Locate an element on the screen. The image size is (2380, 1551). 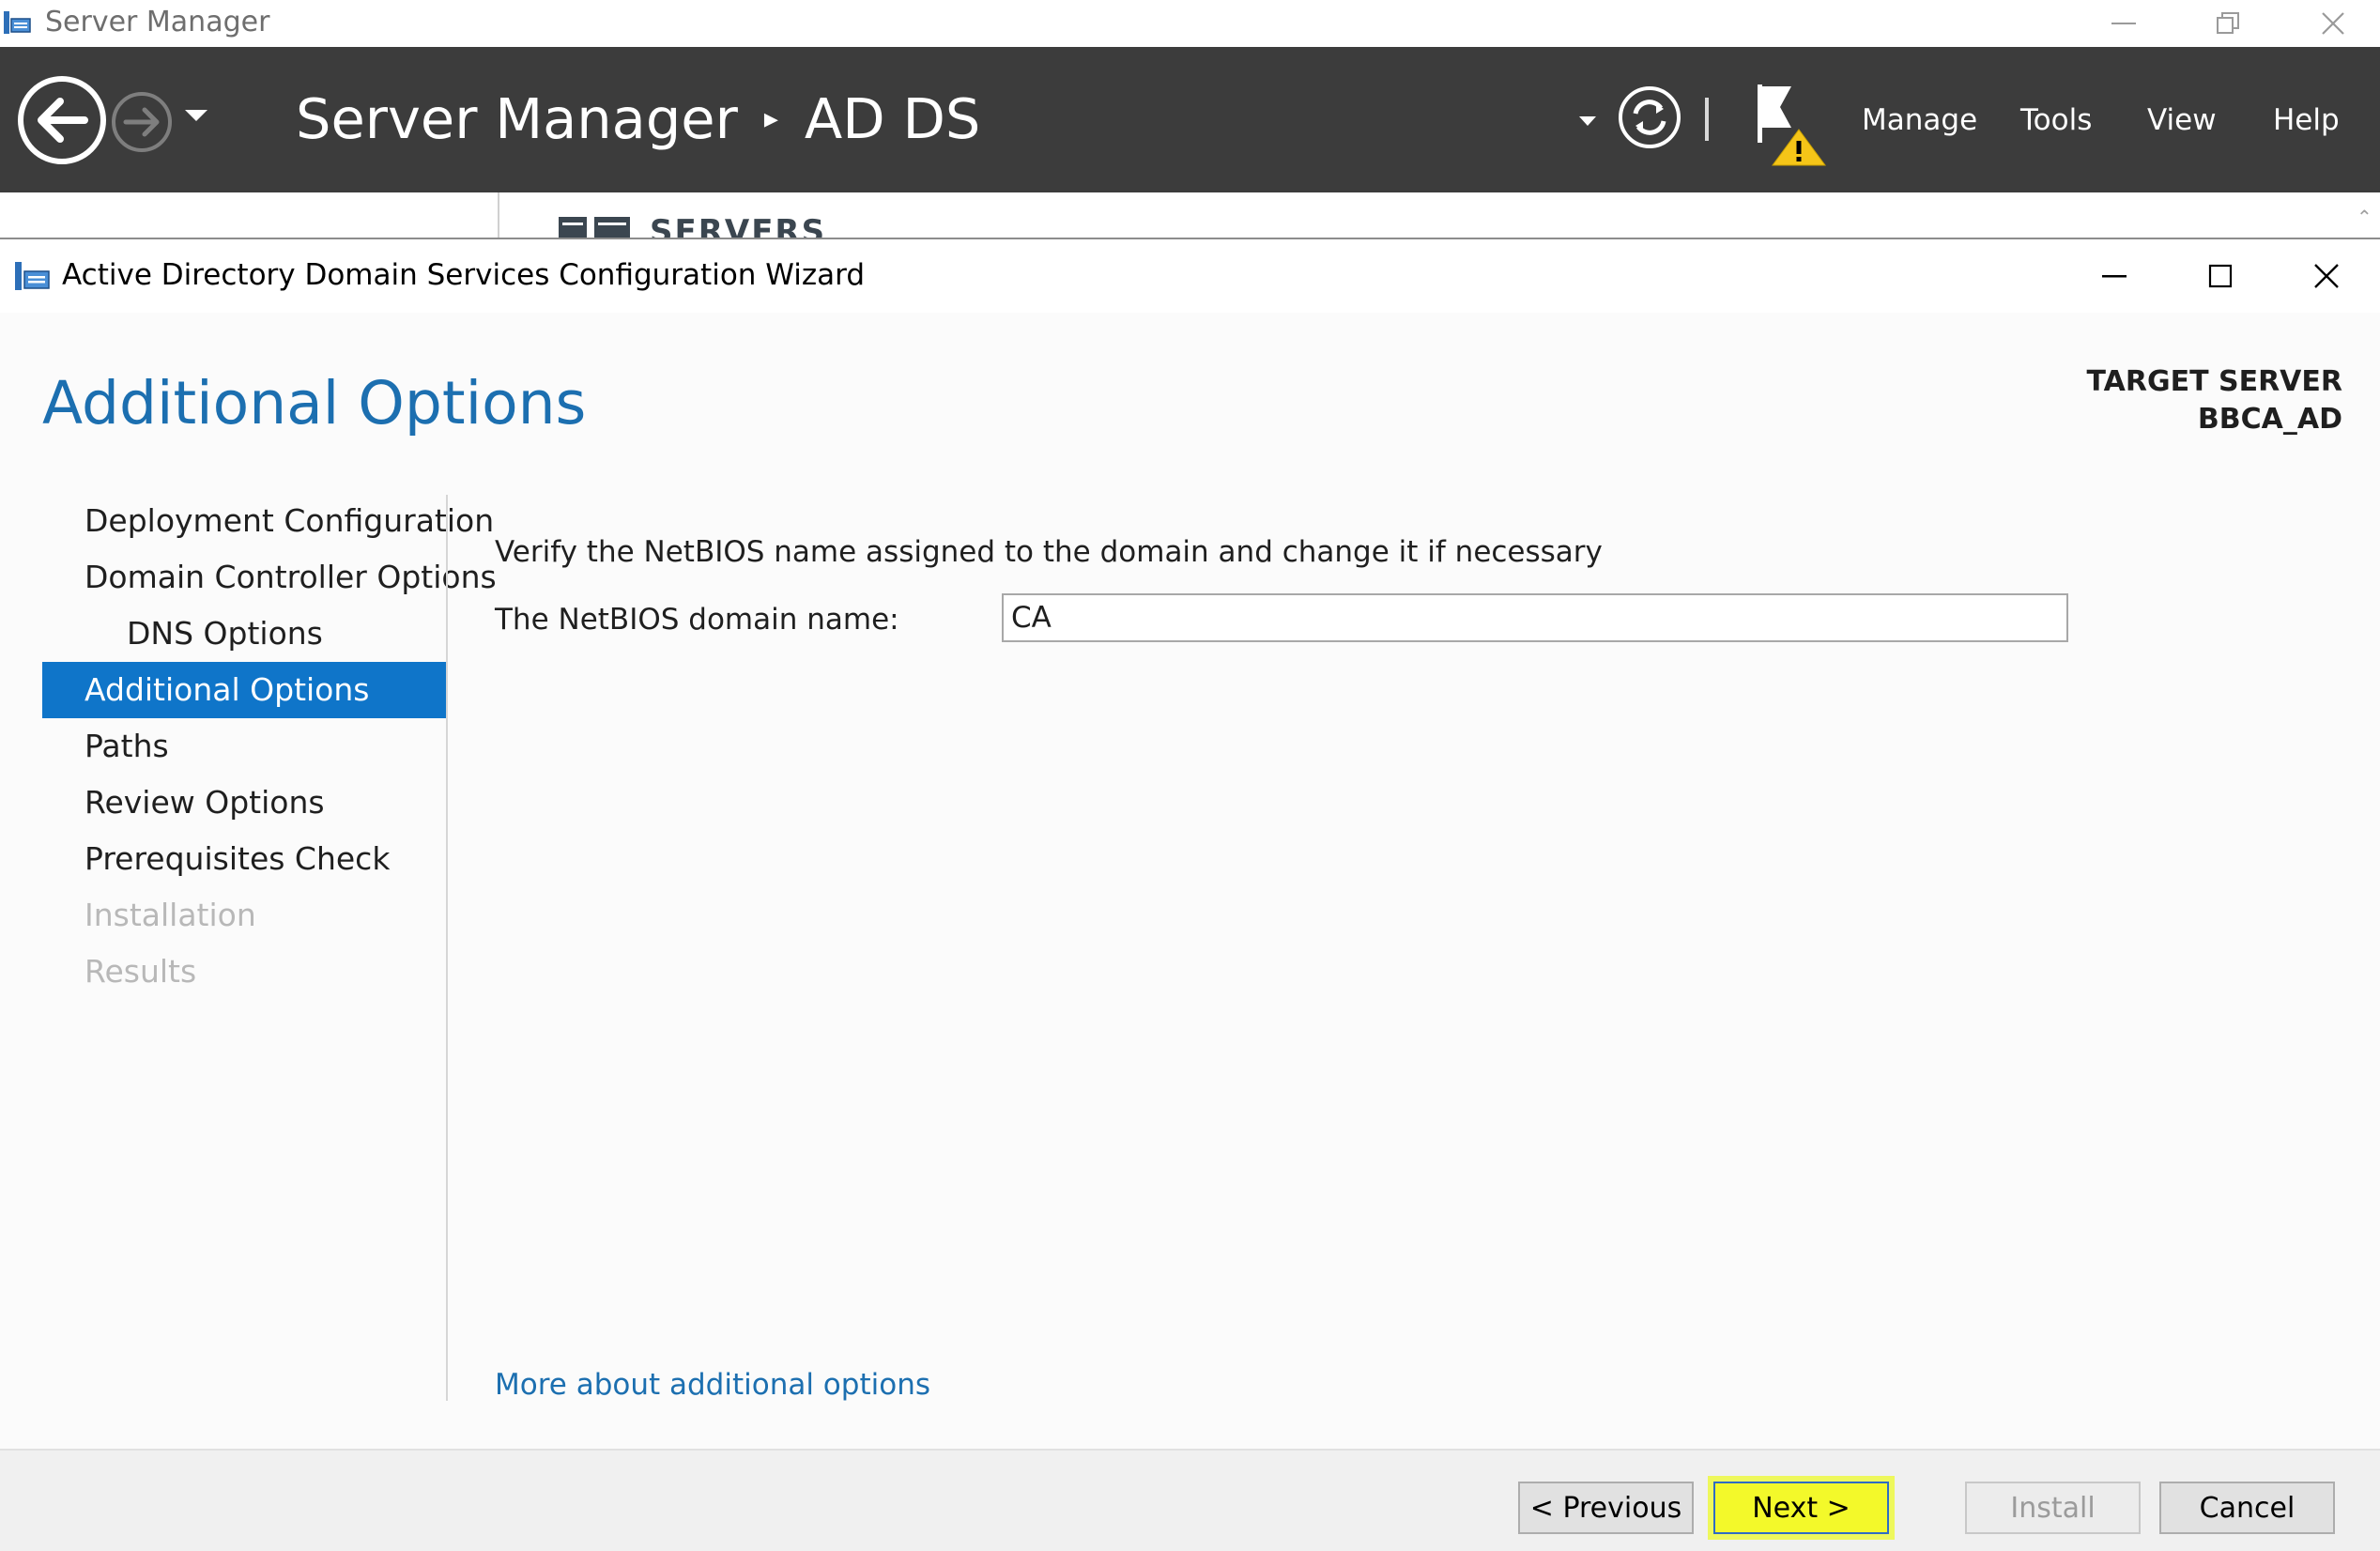
wizard-close-button is located at coordinates (2326, 276).